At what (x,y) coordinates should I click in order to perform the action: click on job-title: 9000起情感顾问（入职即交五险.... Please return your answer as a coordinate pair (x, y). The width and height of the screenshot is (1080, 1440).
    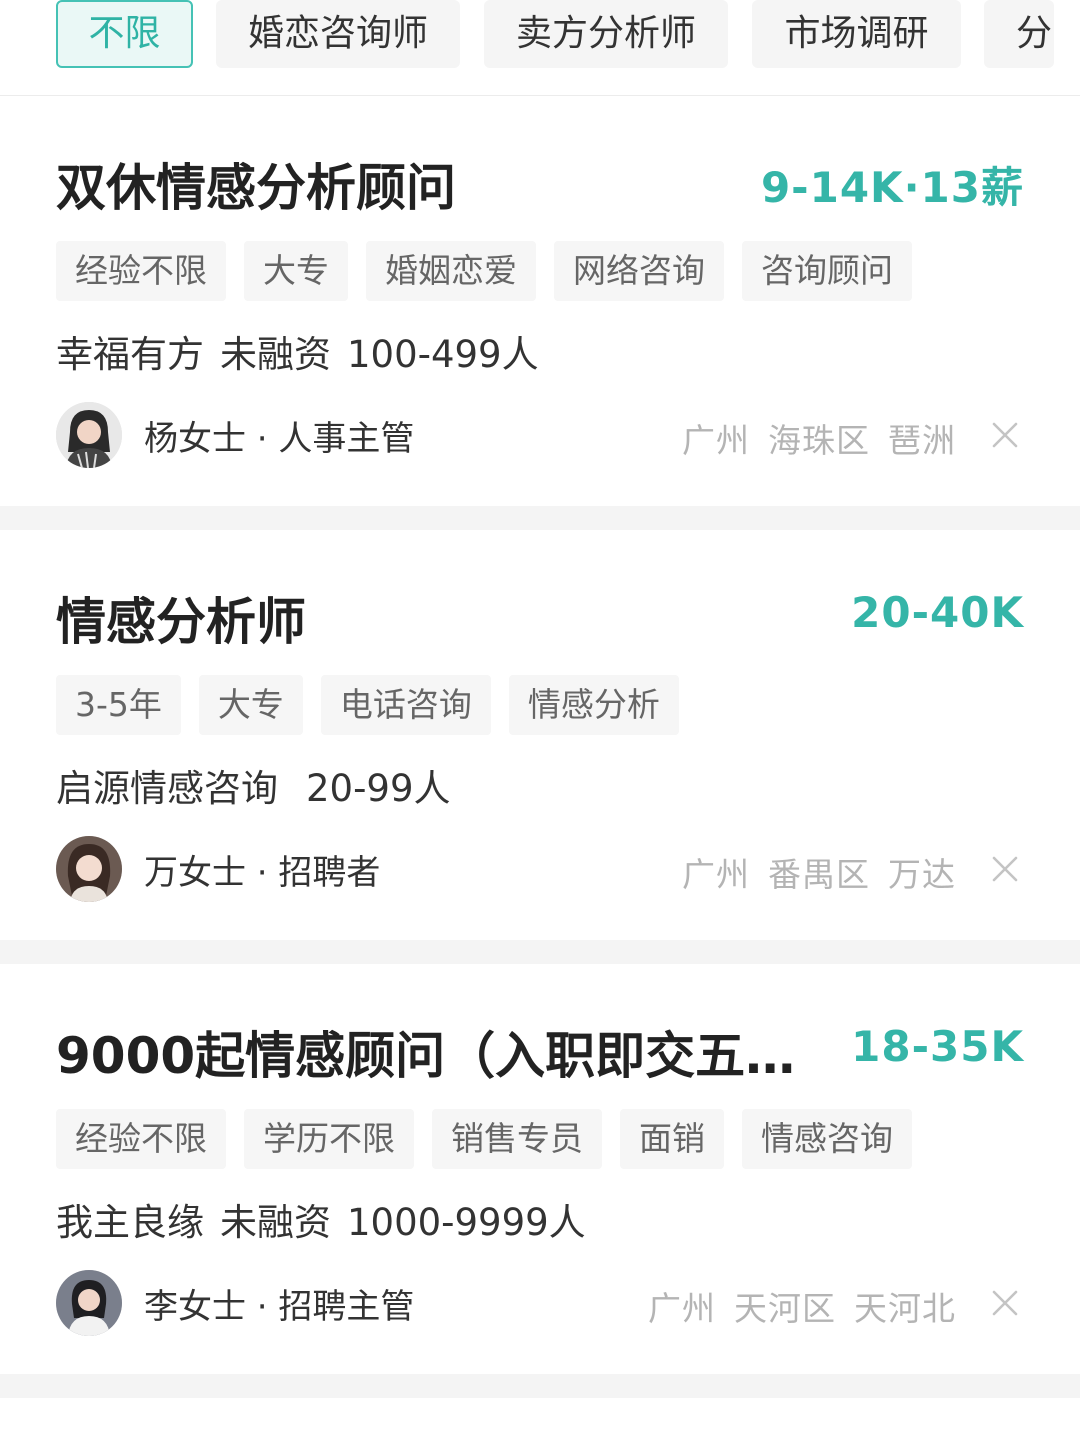
    Looking at the image, I should click on (436, 1056).